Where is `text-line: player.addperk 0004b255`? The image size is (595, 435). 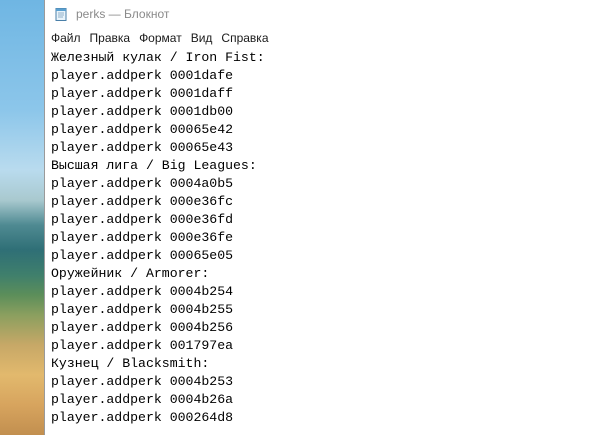 text-line: player.addperk 0004b255 is located at coordinates (142, 309).